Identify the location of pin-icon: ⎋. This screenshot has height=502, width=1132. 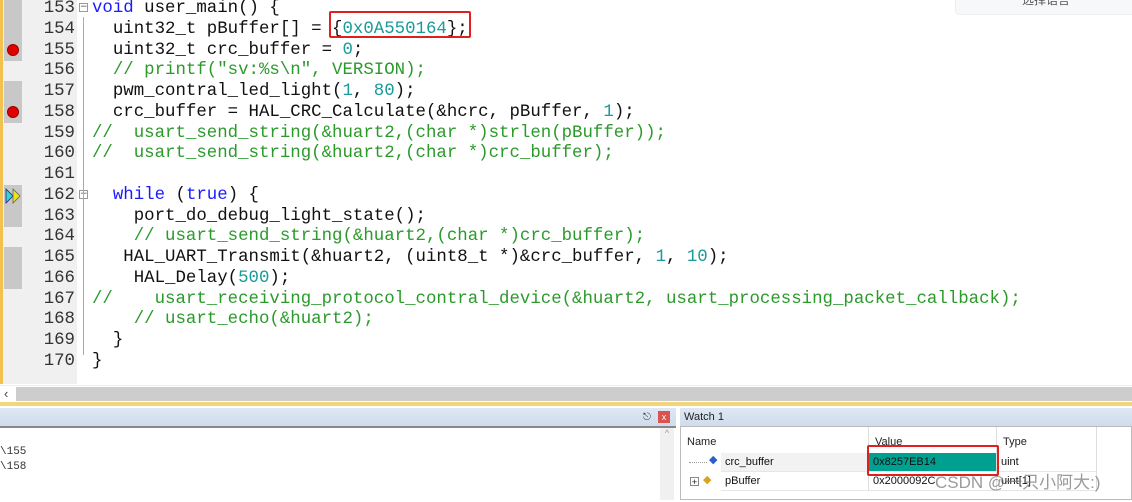
(647, 417).